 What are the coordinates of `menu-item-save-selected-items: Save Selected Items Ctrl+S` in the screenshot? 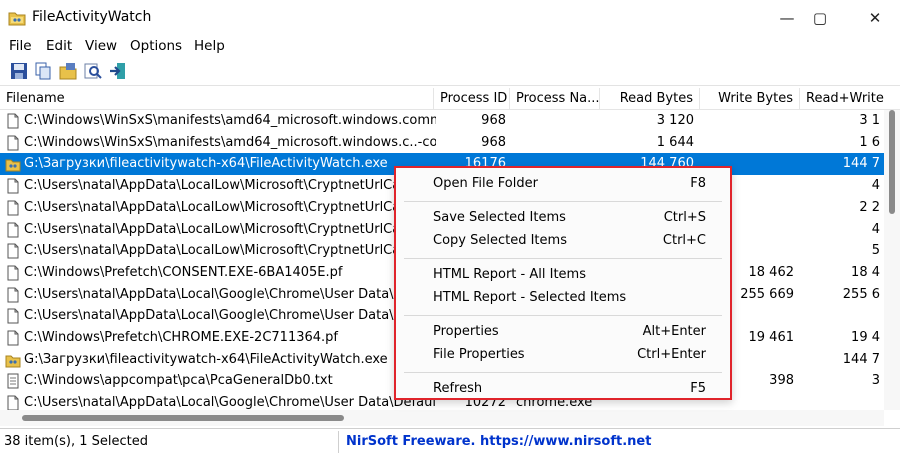 It's located at (563, 218).